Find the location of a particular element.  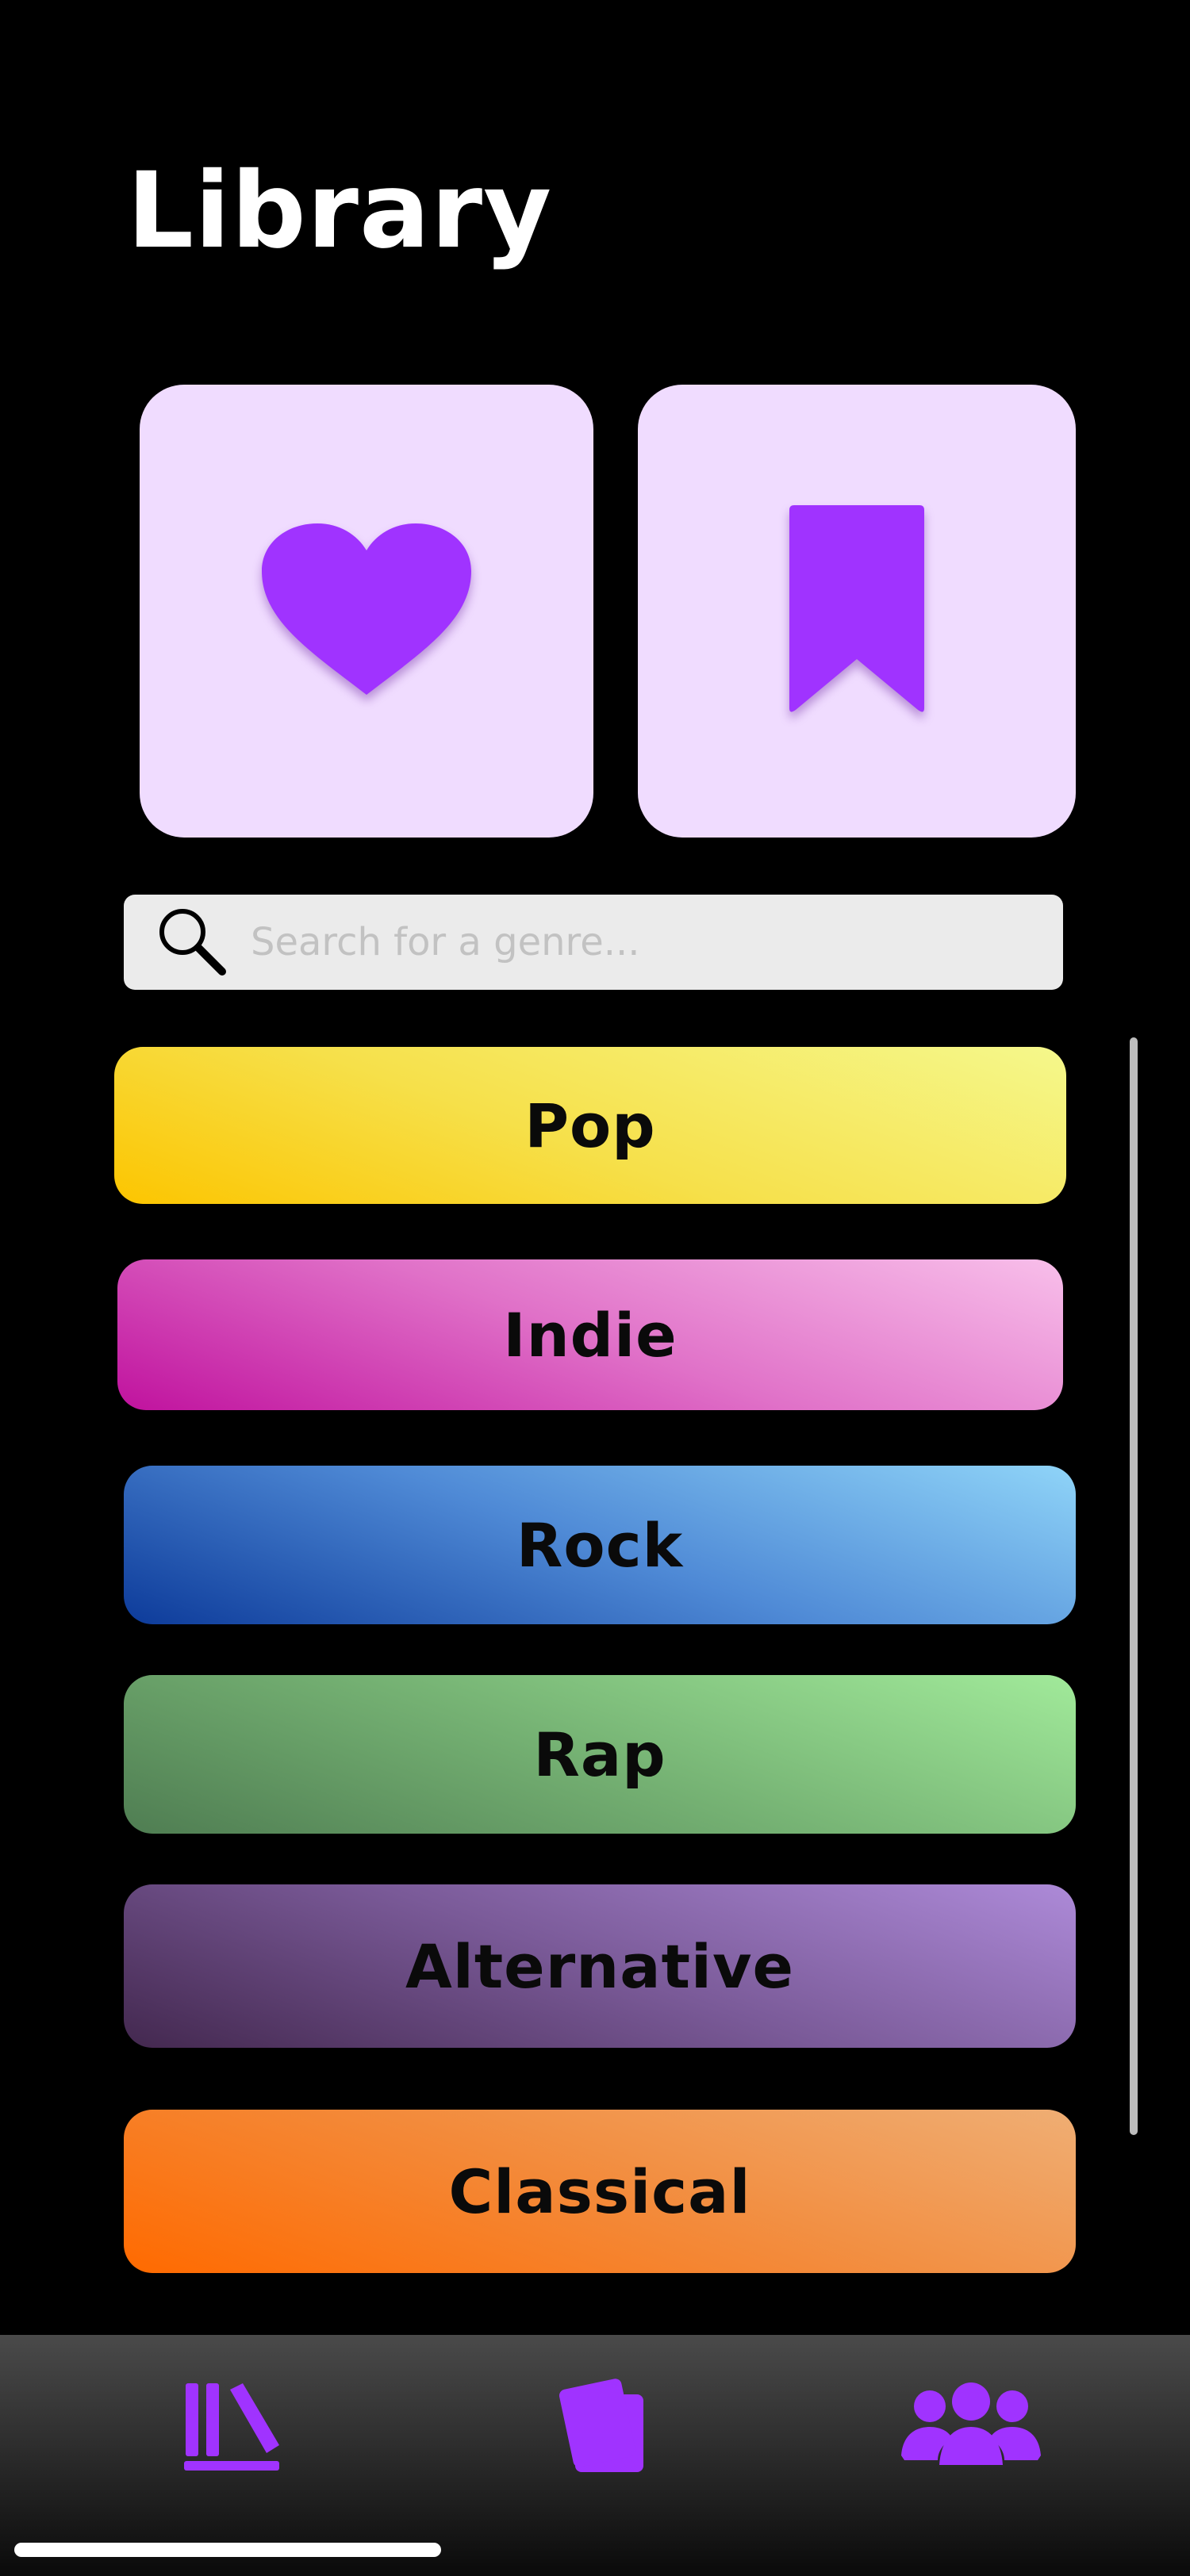

genre-button-rap: Rap is located at coordinates (600, 1754).